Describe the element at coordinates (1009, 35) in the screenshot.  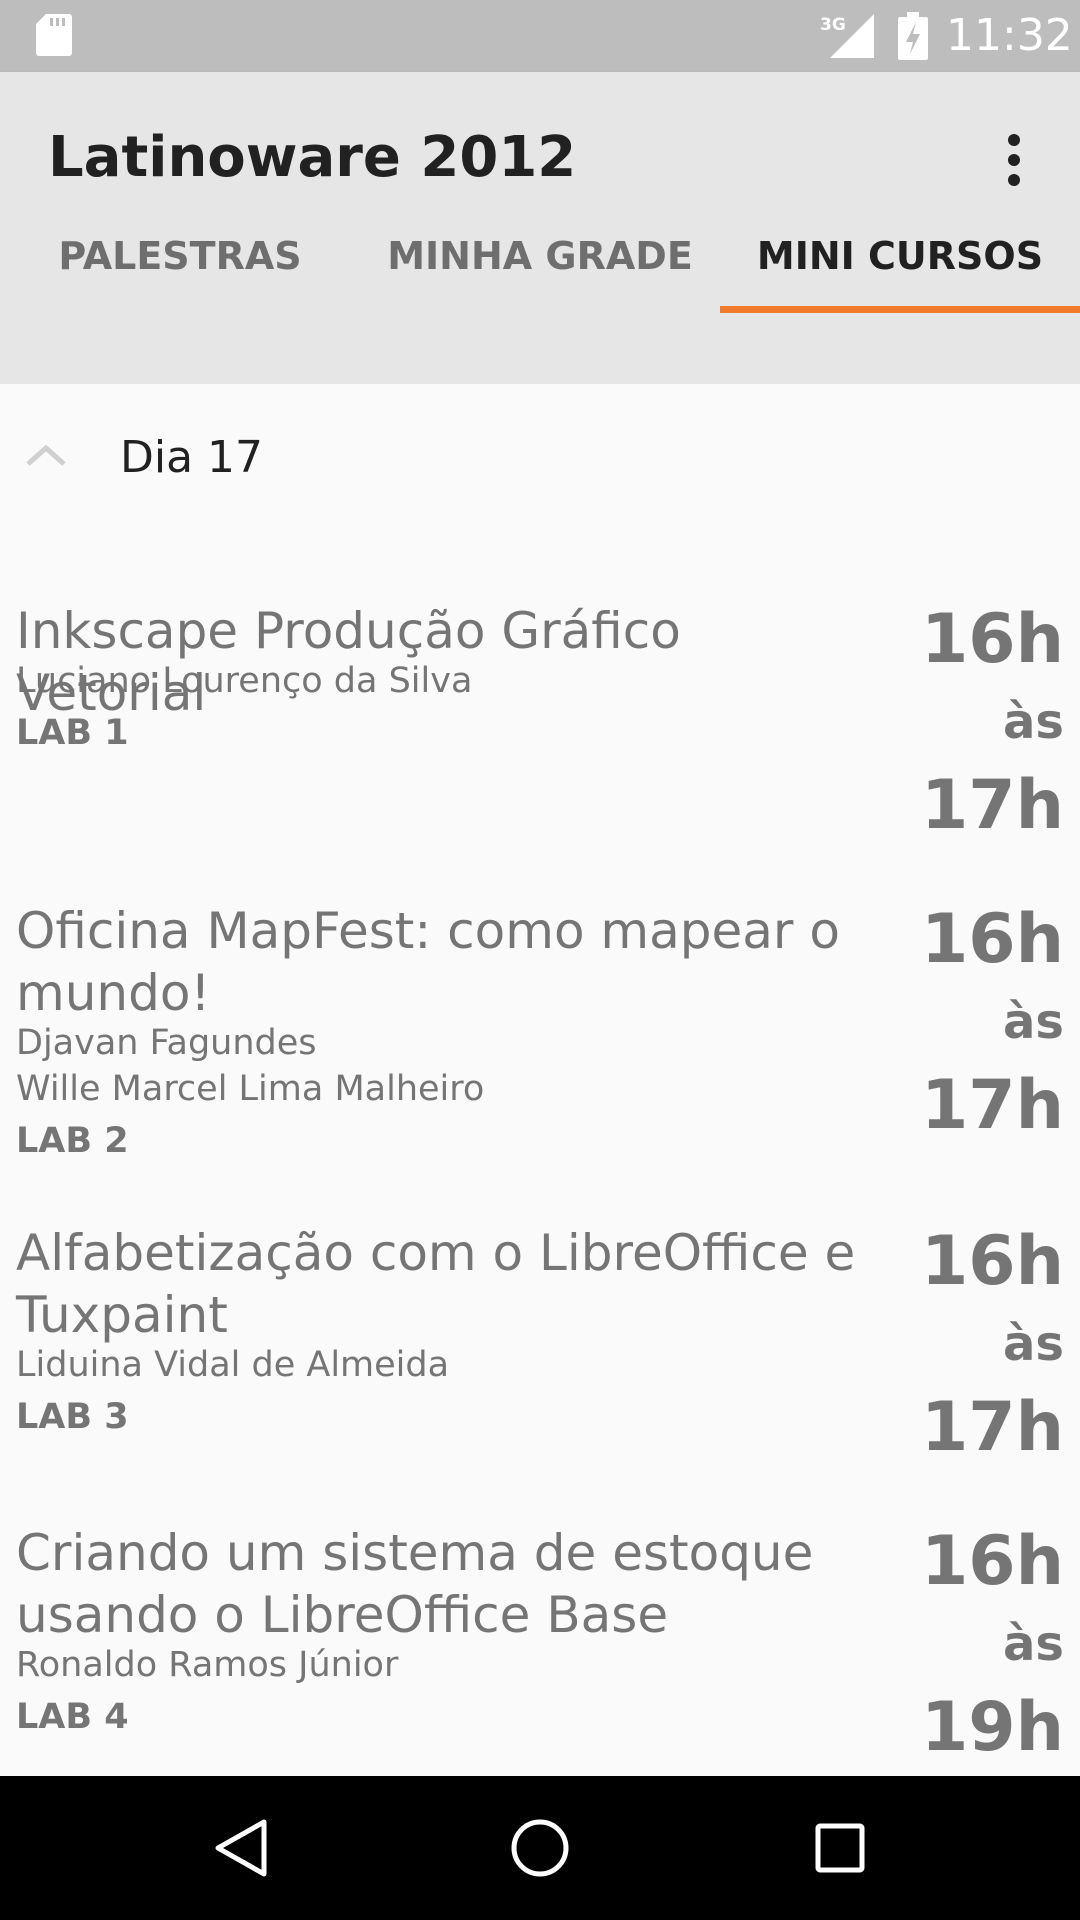
I see `status-clock: 11:32` at that location.